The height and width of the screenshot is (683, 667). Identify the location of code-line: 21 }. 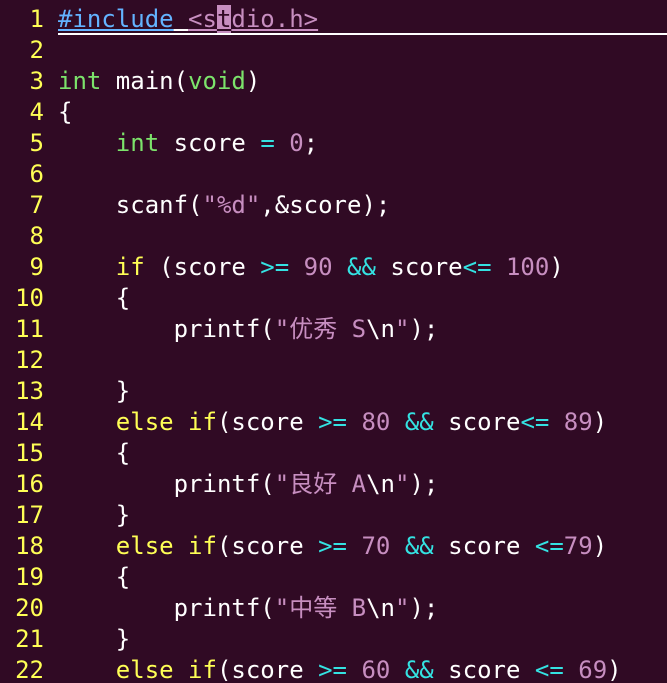
(333, 639).